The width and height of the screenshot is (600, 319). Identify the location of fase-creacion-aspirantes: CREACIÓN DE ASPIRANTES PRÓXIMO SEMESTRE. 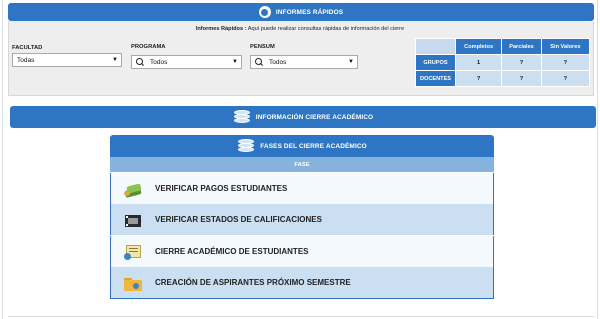
(302, 283).